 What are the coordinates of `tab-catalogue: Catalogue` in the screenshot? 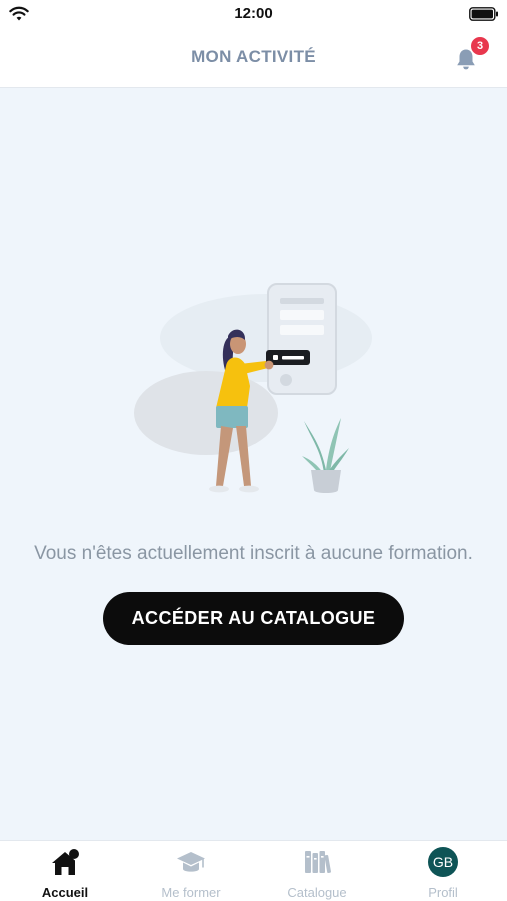 It's located at (317, 871).